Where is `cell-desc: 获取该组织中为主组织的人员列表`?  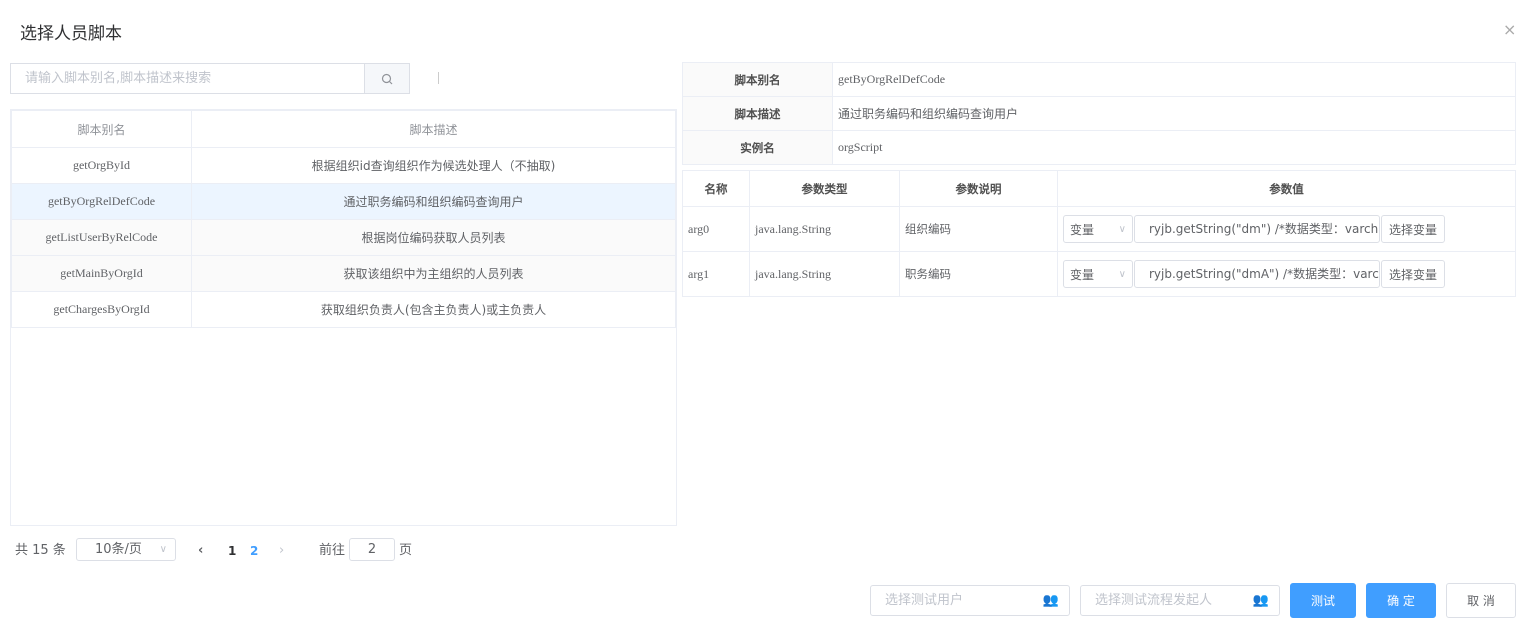
cell-desc: 获取该组织中为主组织的人员列表 is located at coordinates (433, 273).